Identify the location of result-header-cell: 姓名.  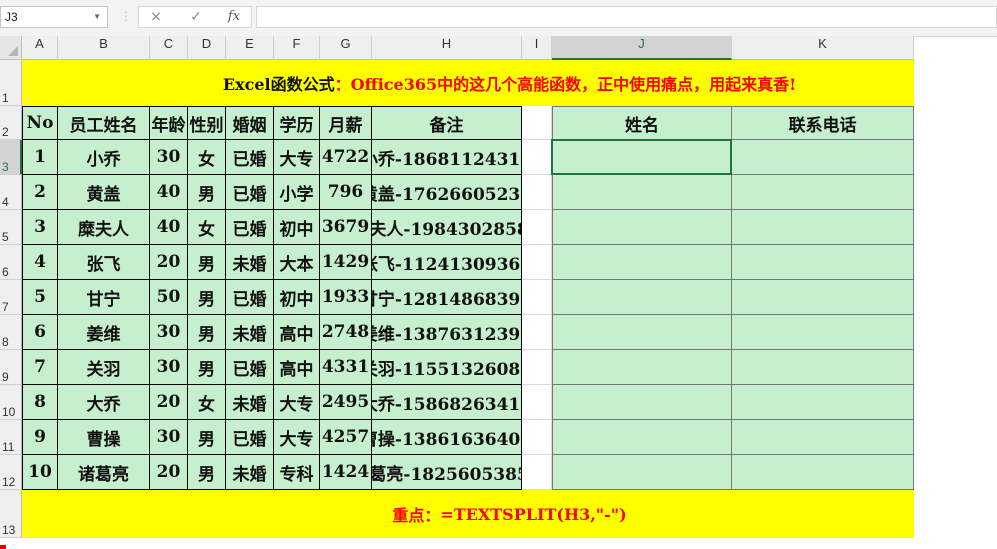
(642, 123).